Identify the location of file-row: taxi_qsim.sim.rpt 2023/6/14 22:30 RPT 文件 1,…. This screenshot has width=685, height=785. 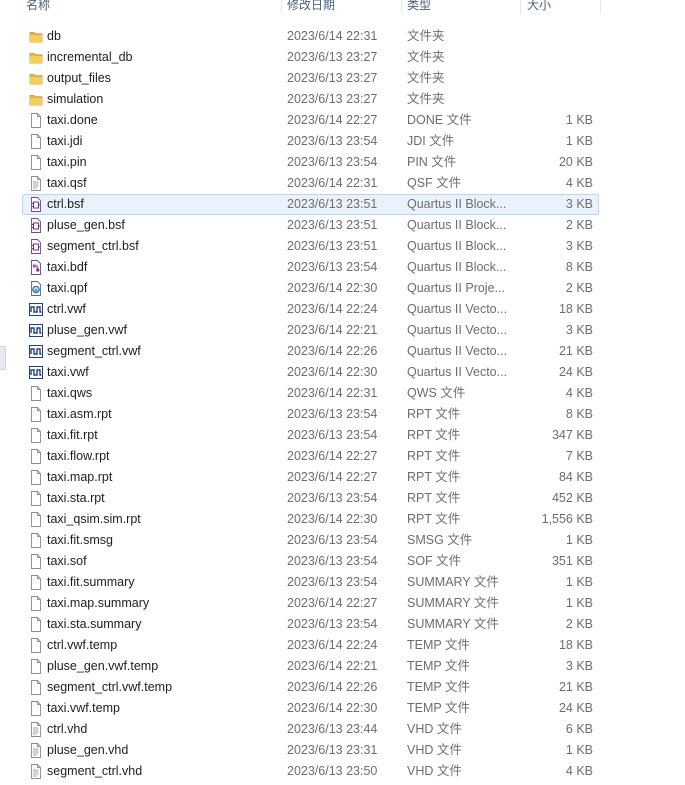
(342, 519).